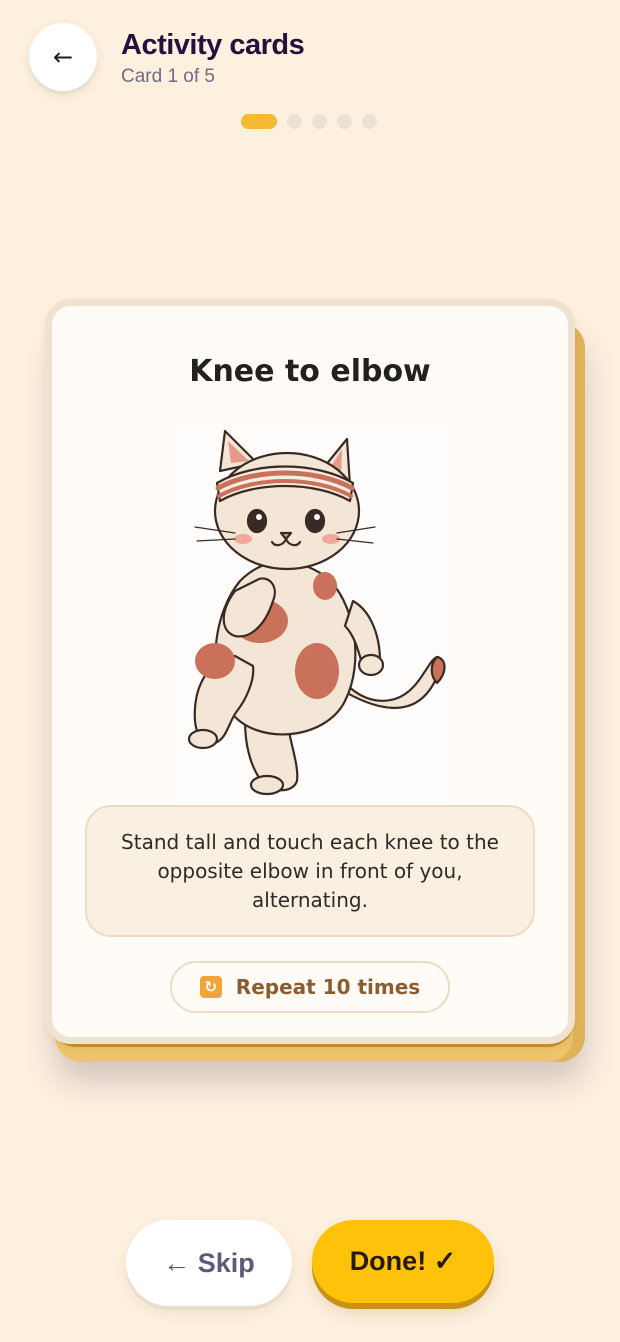  What do you see at coordinates (310, 371) in the screenshot?
I see `activity-title: Knee to elbow` at bounding box center [310, 371].